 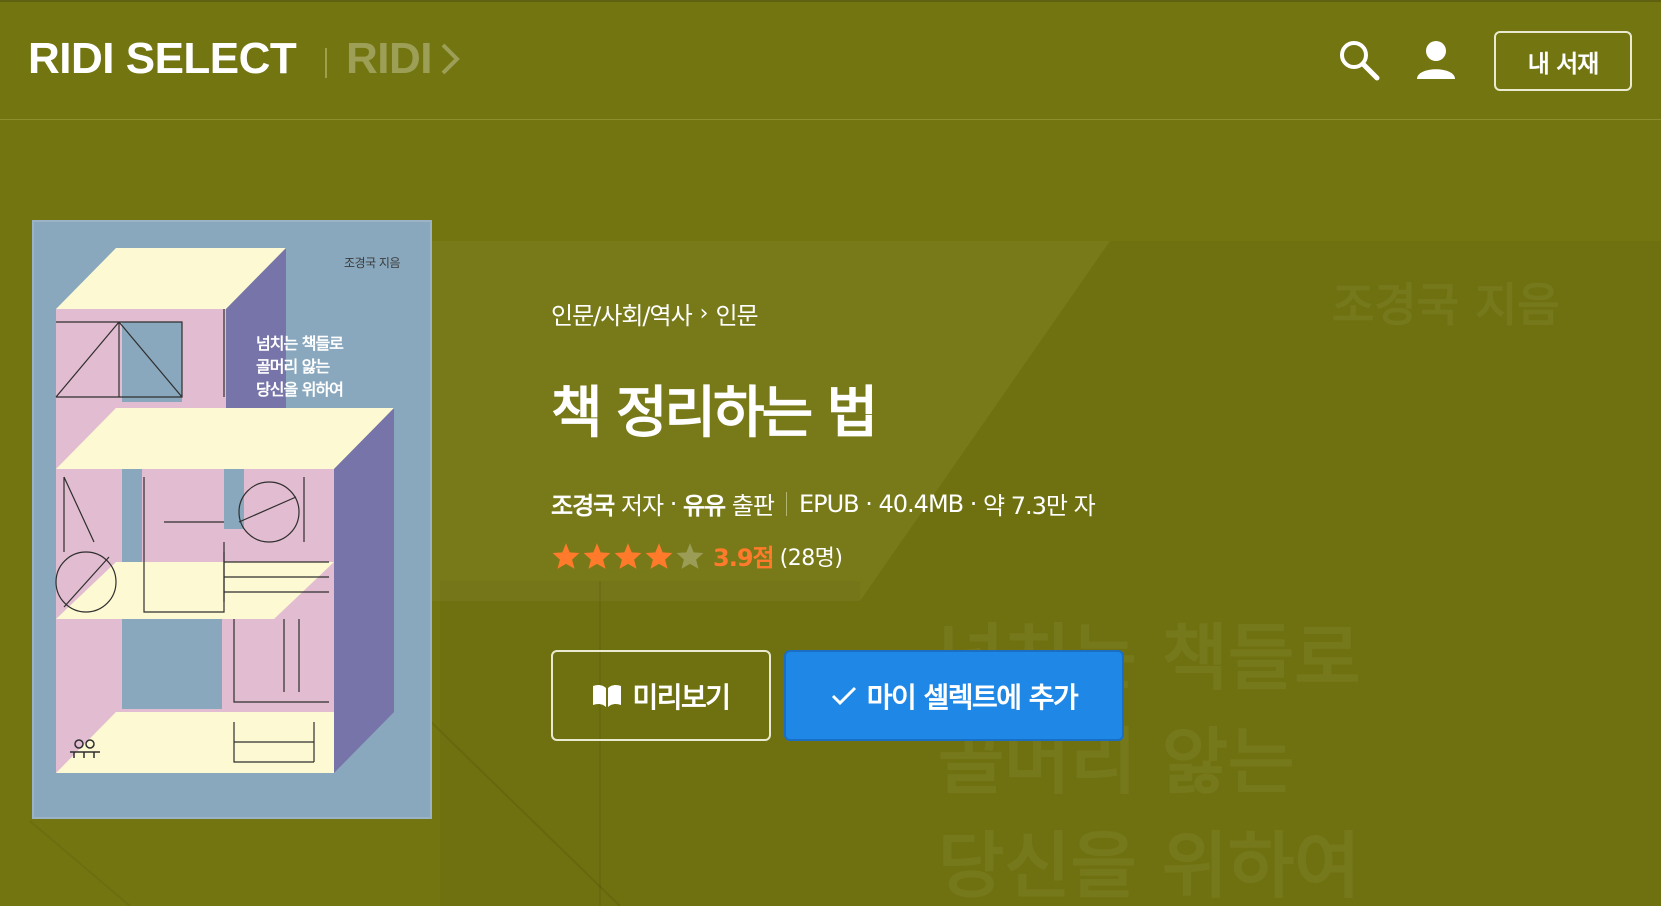 I want to click on publisher-link: 유유, so click(x=704, y=503).